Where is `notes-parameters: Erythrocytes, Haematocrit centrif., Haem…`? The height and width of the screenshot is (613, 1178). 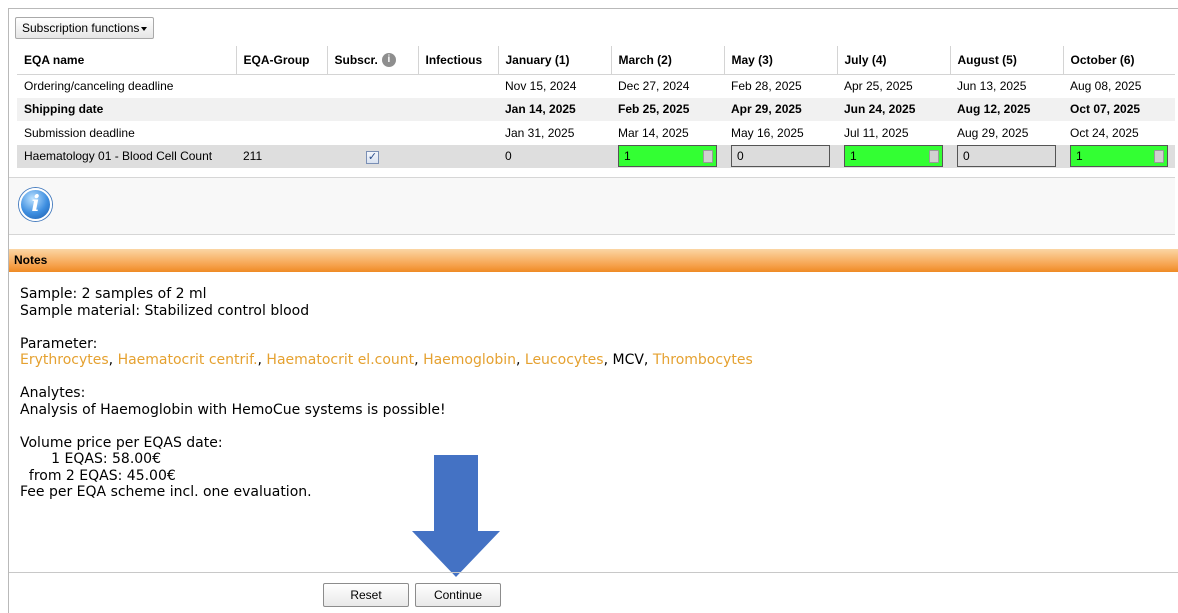 notes-parameters: Erythrocytes, Haematocrit centrif., Haem… is located at coordinates (386, 360).